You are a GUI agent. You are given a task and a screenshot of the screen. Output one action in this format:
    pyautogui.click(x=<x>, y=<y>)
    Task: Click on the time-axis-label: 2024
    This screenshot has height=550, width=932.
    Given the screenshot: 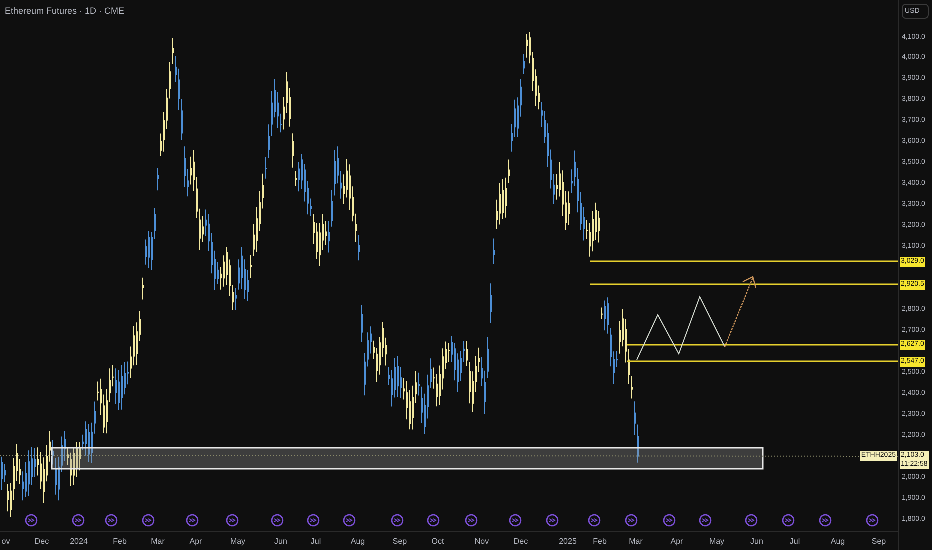 What is the action you would take?
    pyautogui.click(x=79, y=542)
    